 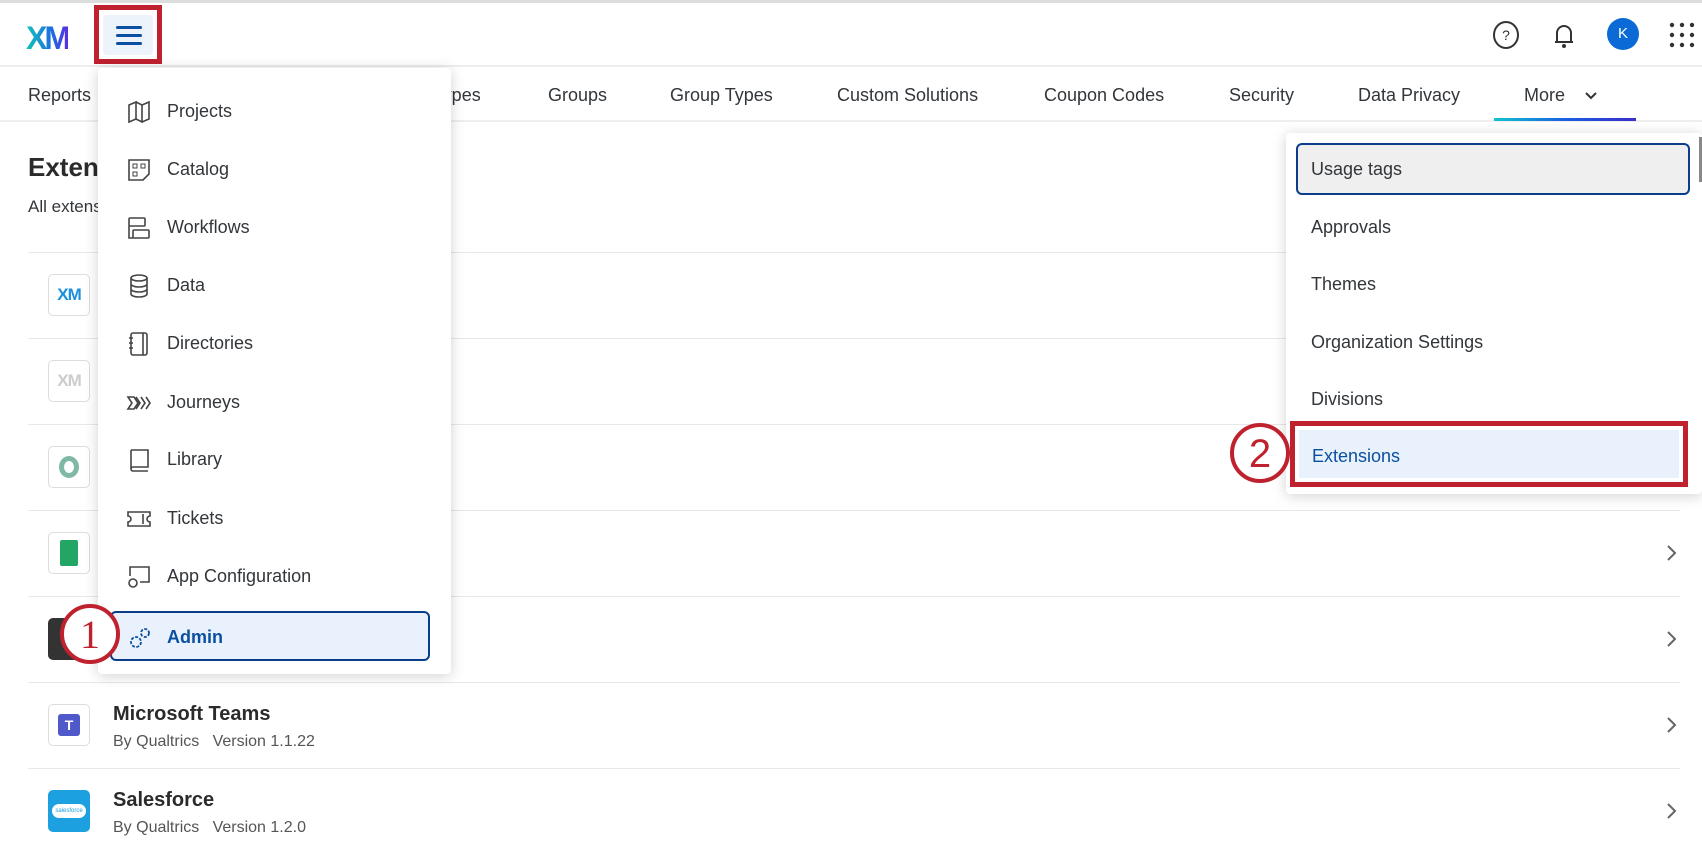 I want to click on menu-item-usage-tags: Usage tags, so click(x=1493, y=169).